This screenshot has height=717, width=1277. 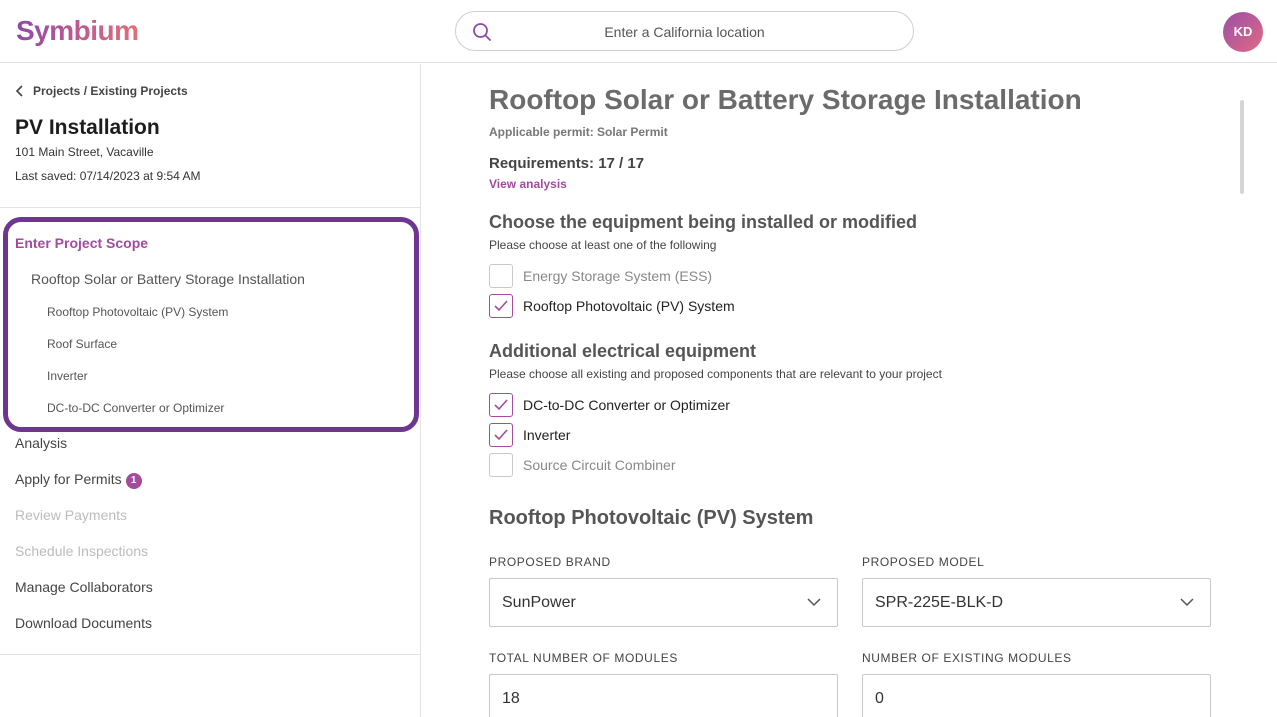 What do you see at coordinates (1036, 695) in the screenshot?
I see `existing-modules-input: 0` at bounding box center [1036, 695].